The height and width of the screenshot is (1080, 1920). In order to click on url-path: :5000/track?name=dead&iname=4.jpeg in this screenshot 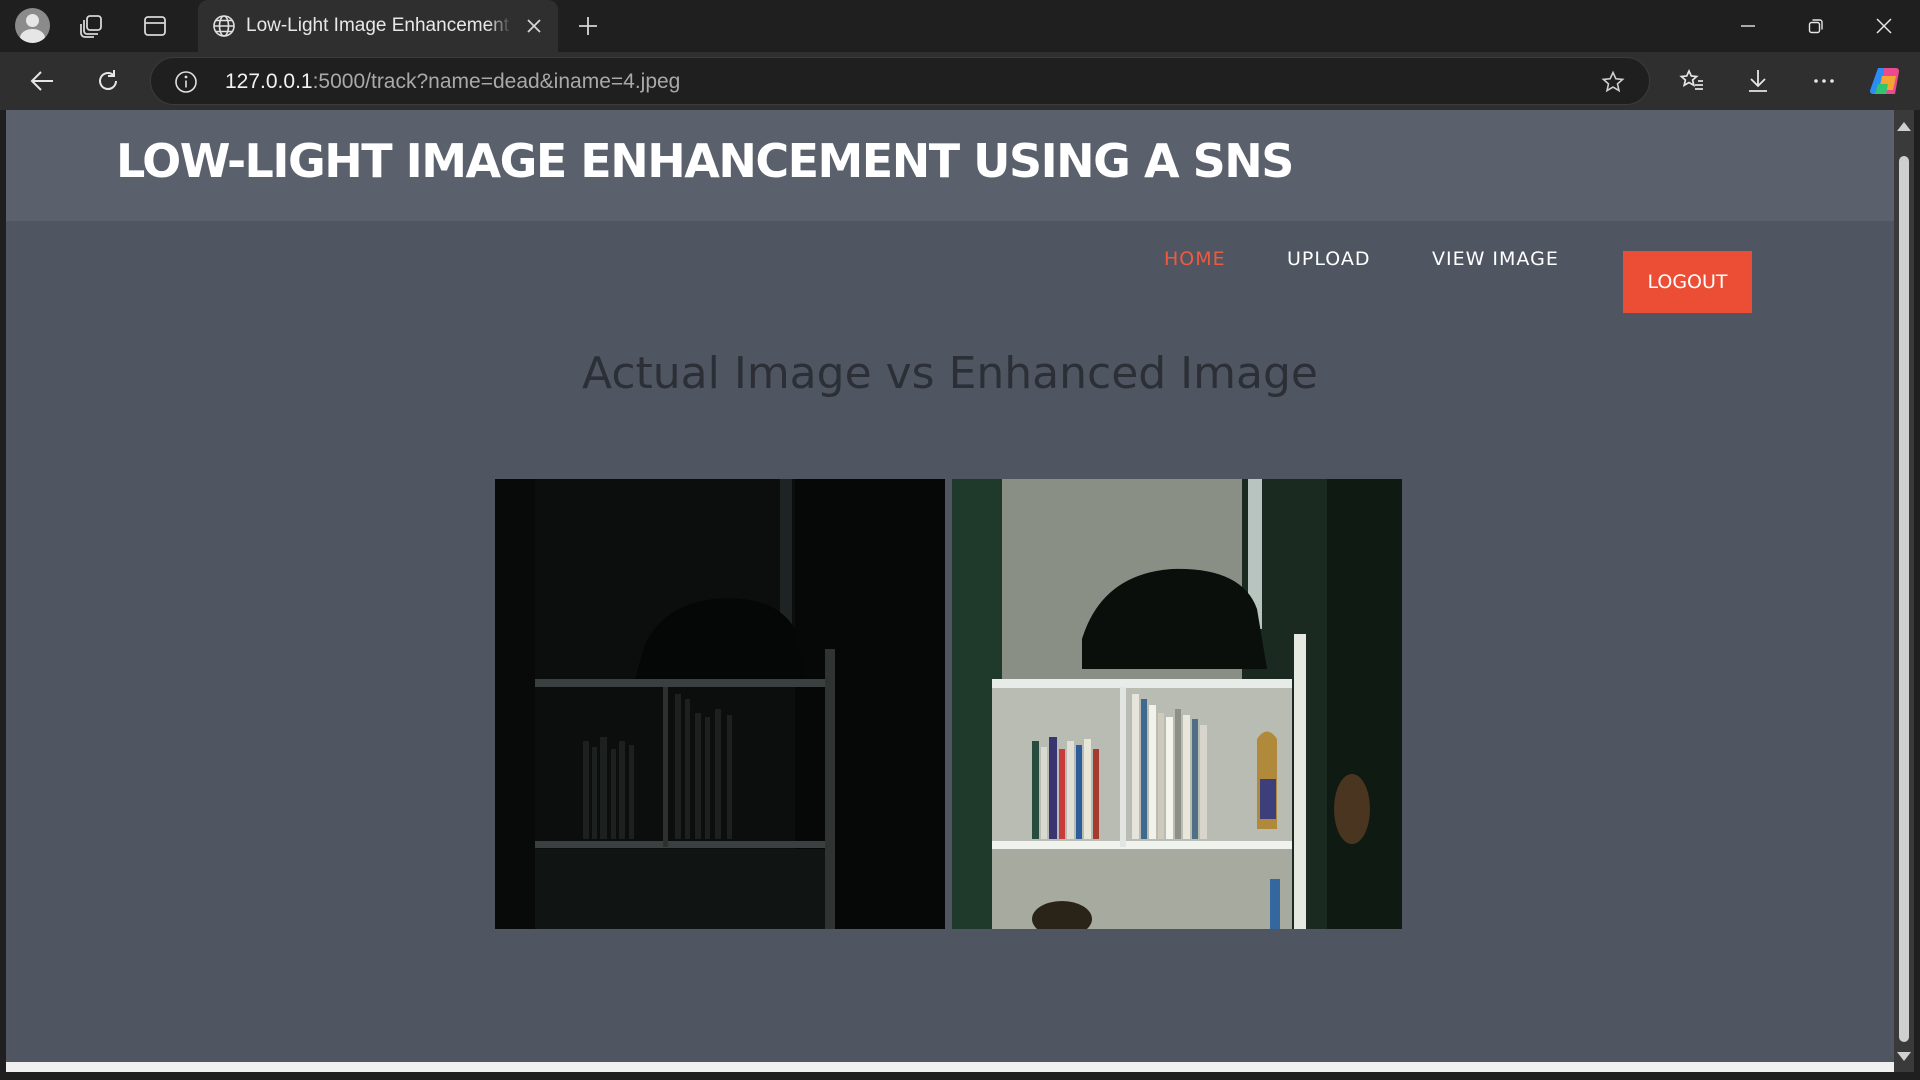, I will do `click(496, 81)`.